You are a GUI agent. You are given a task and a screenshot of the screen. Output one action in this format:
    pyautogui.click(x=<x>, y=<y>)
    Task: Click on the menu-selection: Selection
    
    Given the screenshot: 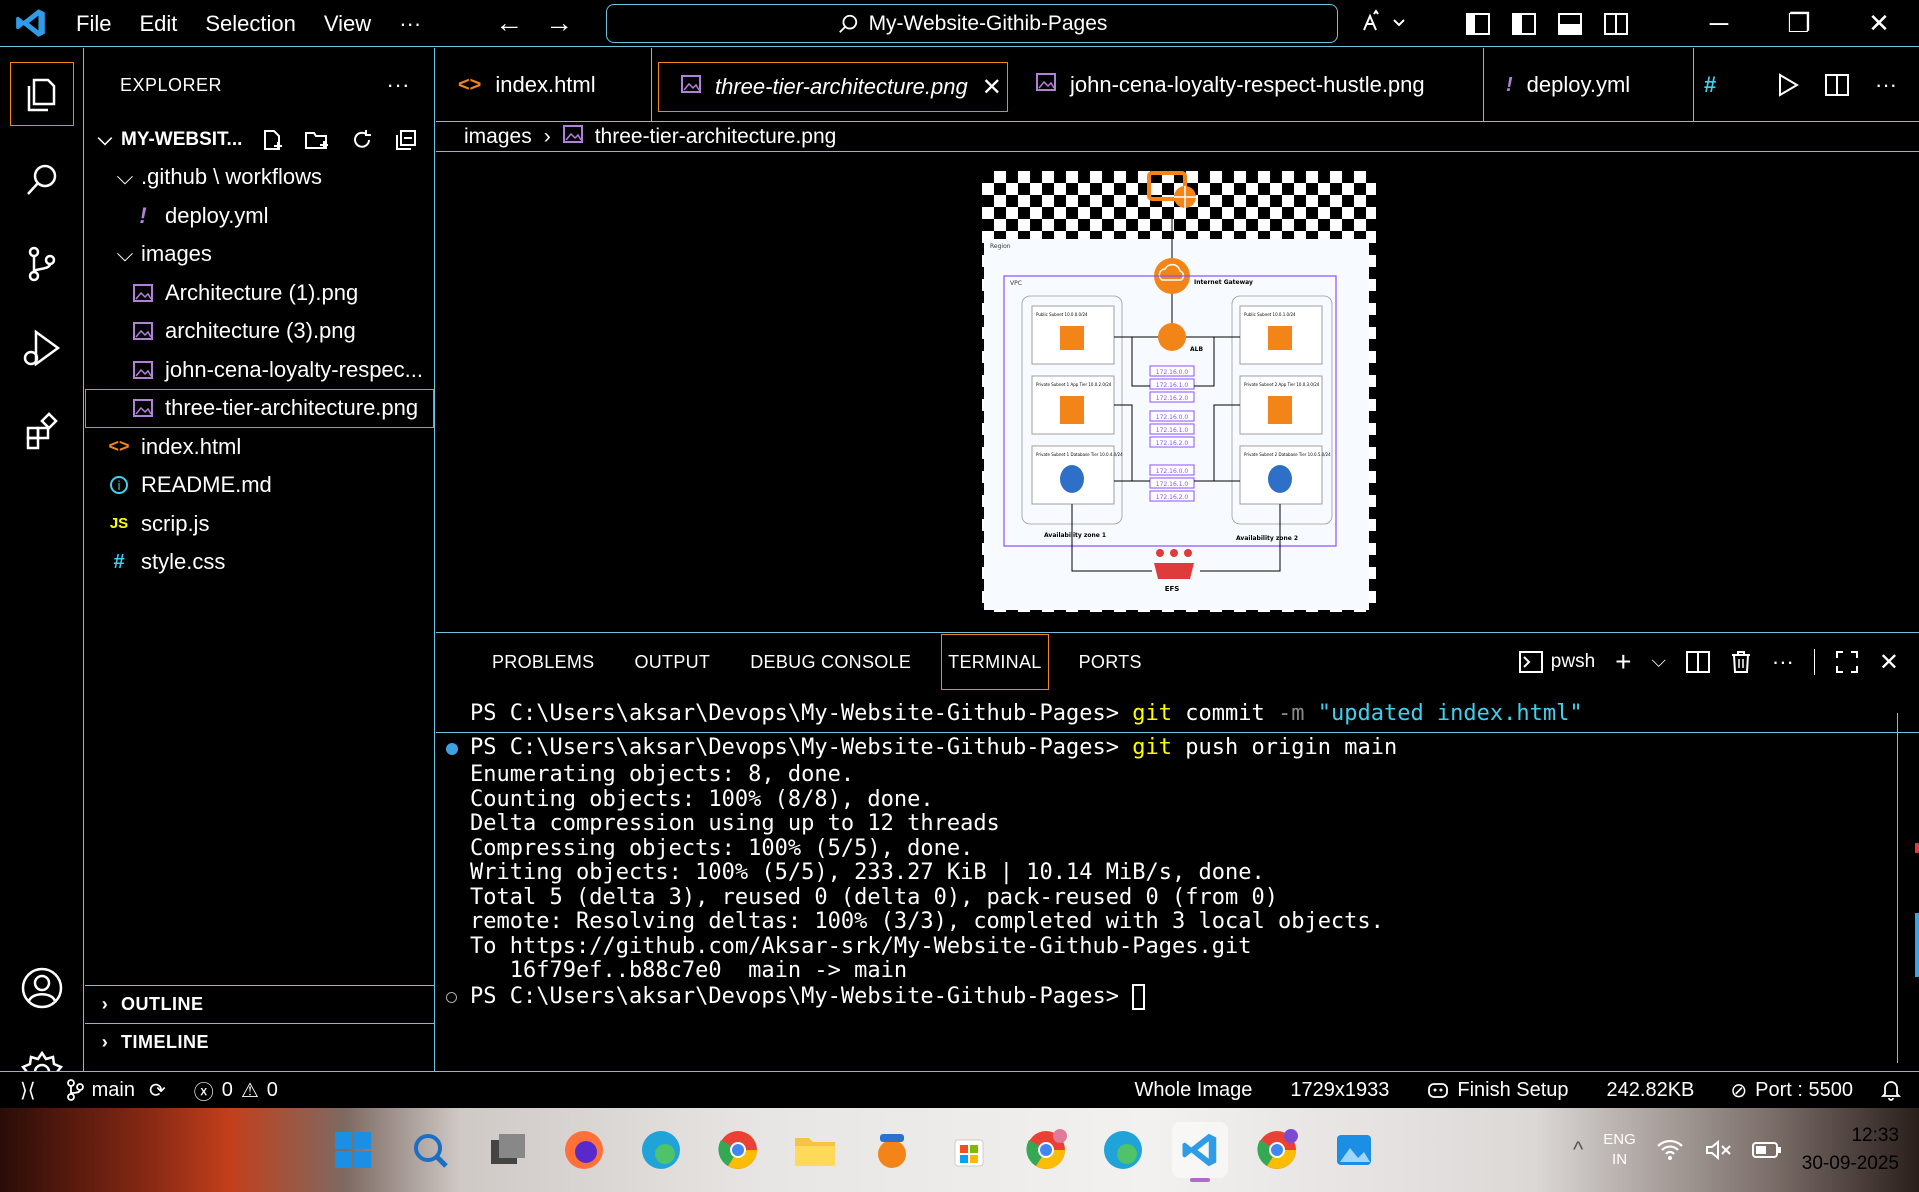 What is the action you would take?
    pyautogui.click(x=250, y=23)
    